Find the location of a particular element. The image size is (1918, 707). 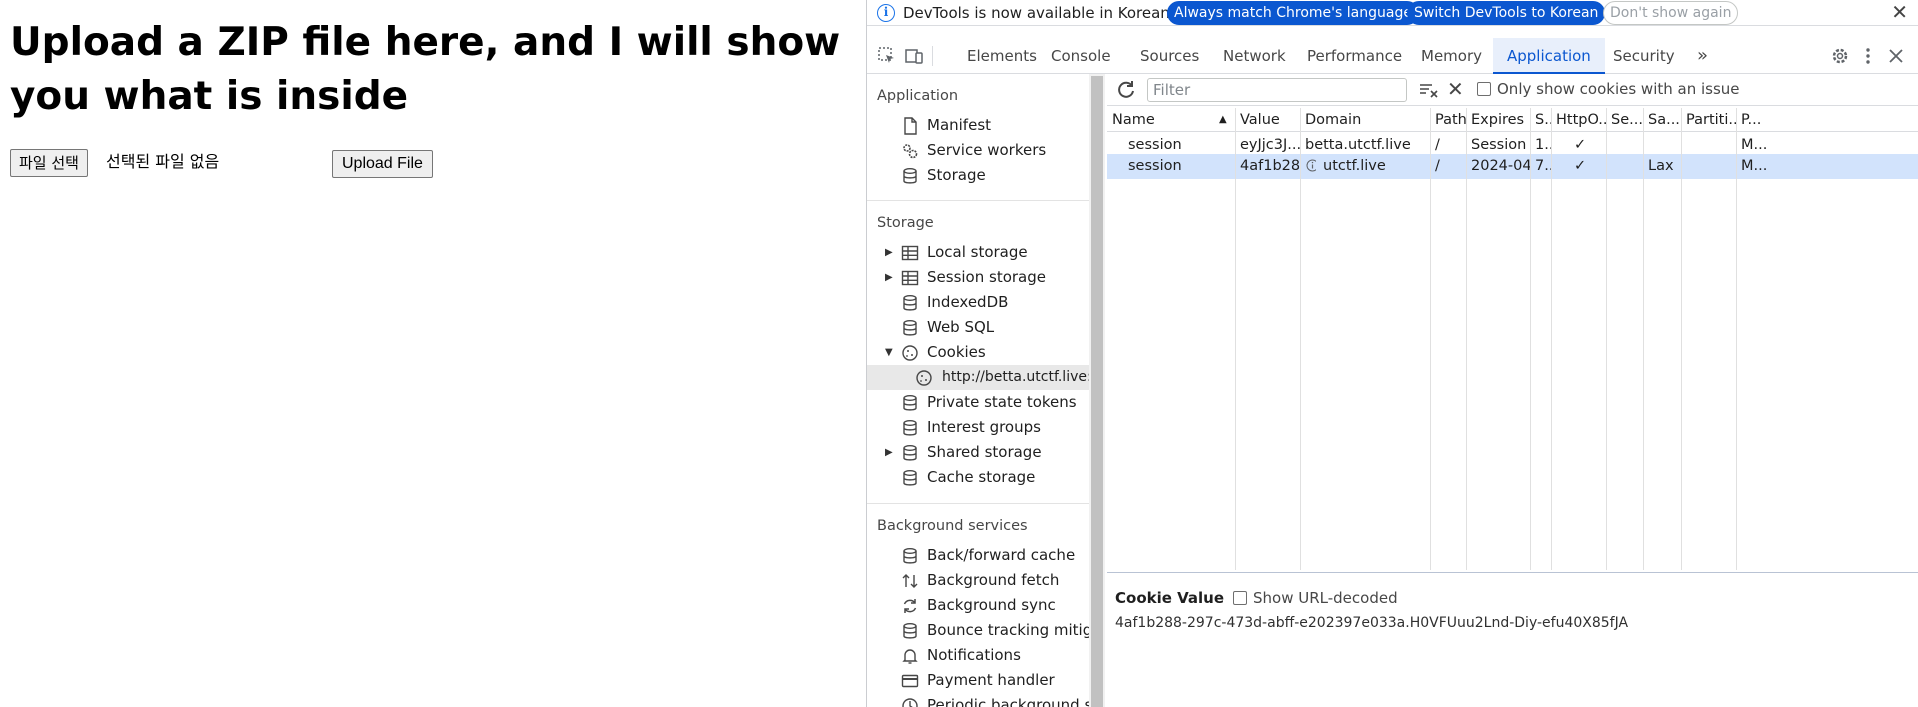

sort-ascending-icon: ▲ is located at coordinates (1223, 119).